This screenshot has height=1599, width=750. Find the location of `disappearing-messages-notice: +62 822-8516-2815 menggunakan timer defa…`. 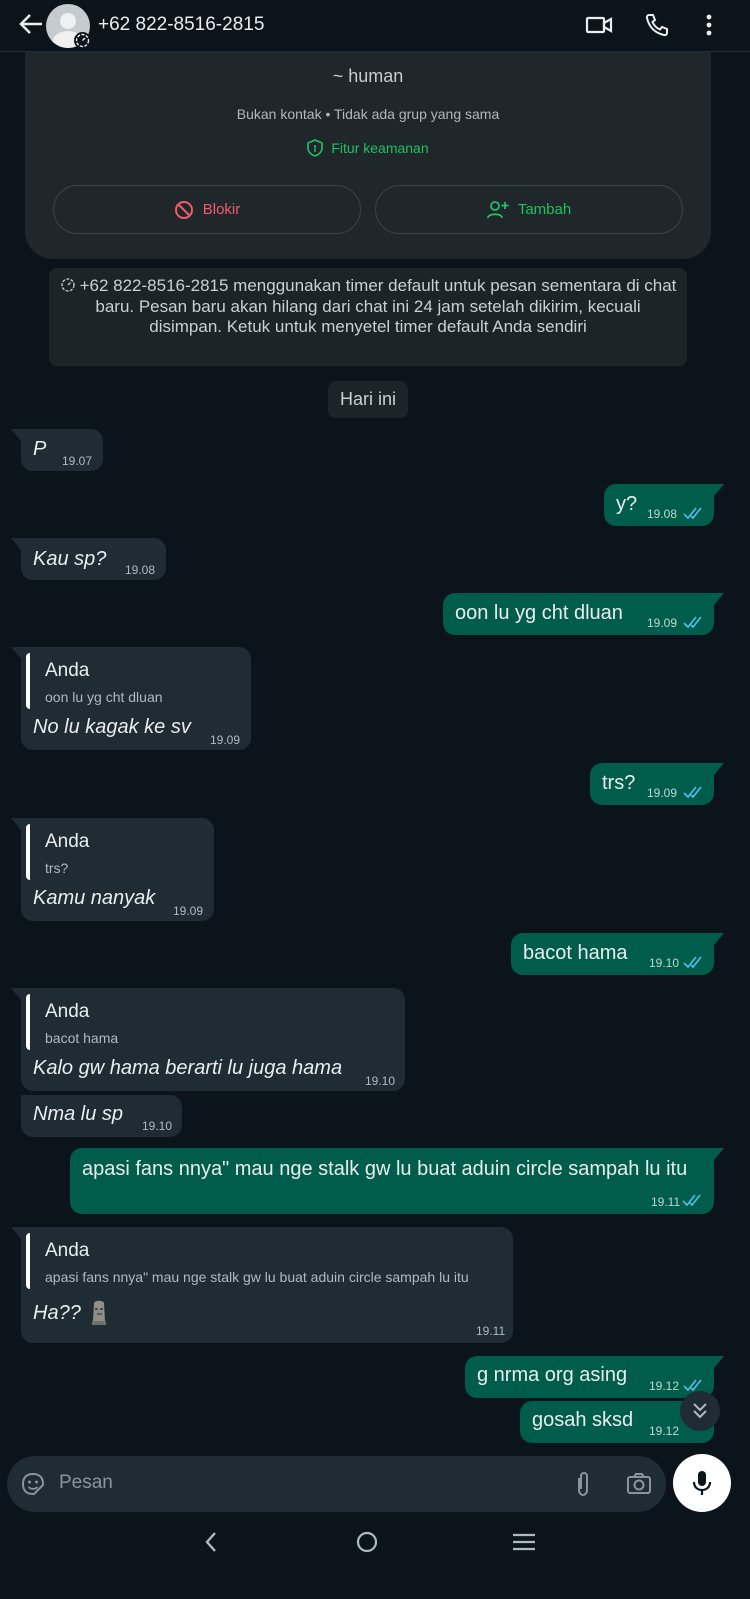

disappearing-messages-notice: +62 822-8516-2815 menggunakan timer defa… is located at coordinates (368, 317).